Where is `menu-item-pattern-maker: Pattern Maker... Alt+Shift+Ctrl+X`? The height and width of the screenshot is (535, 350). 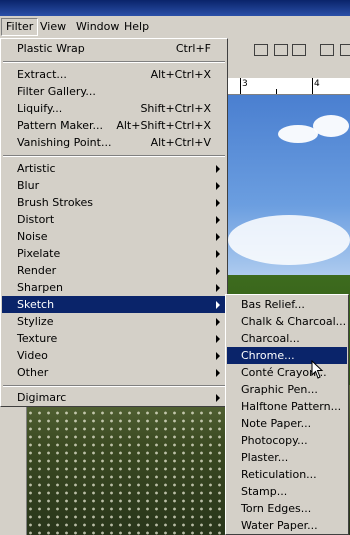
menu-item-pattern-maker: Pattern Maker... Alt+Shift+Ctrl+X is located at coordinates (114, 125).